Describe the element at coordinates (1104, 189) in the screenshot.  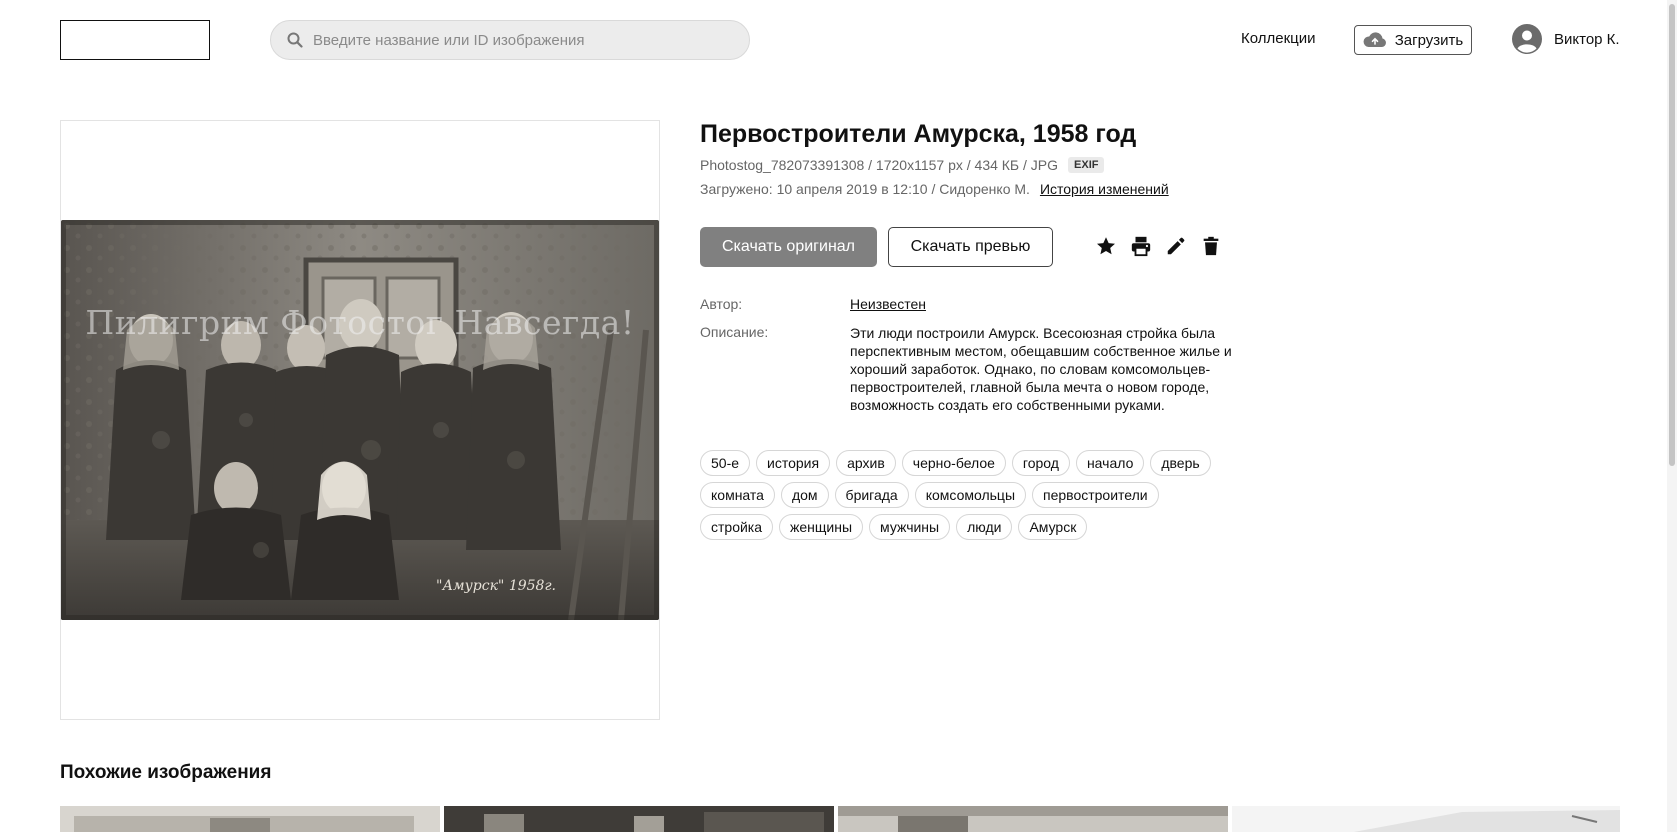
I see `history-link: История изменений` at that location.